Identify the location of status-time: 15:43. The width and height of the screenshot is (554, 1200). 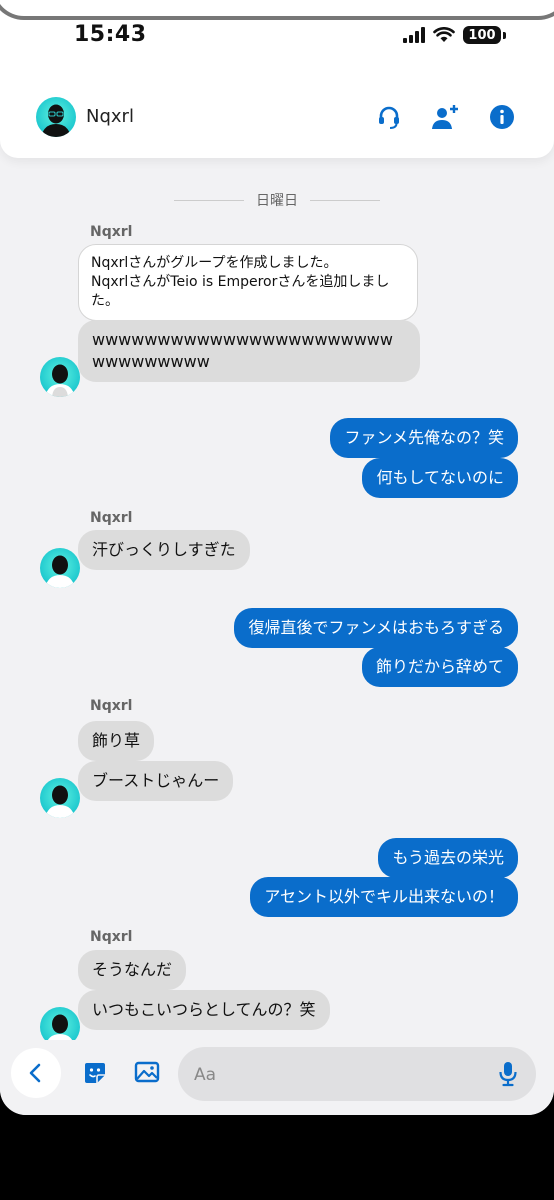
(110, 34).